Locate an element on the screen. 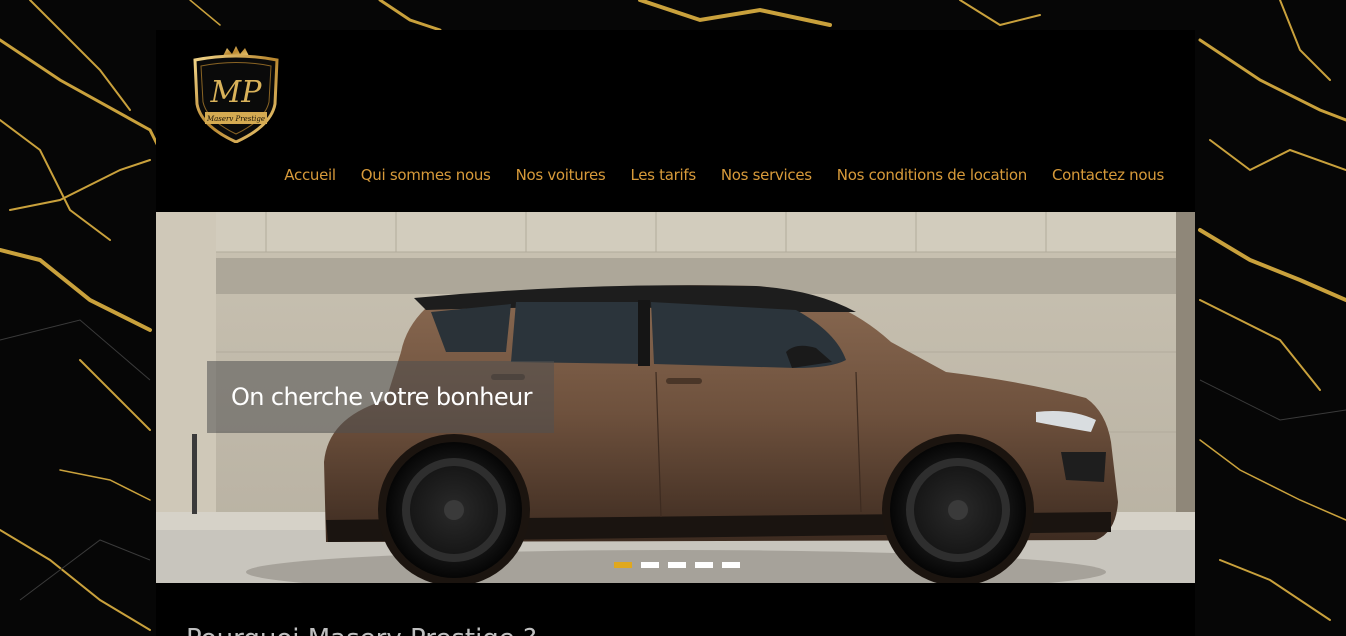 The width and height of the screenshot is (1346, 636). logo-brand: Maserv Prestige is located at coordinates (235, 119).